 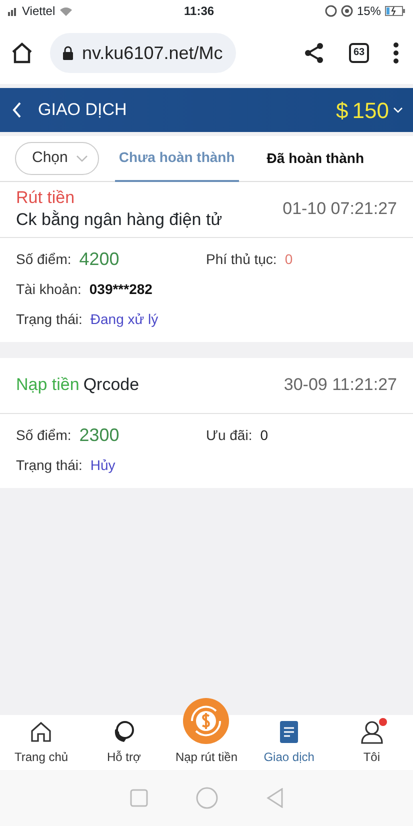 What do you see at coordinates (396, 53) in the screenshot?
I see `more-icon` at bounding box center [396, 53].